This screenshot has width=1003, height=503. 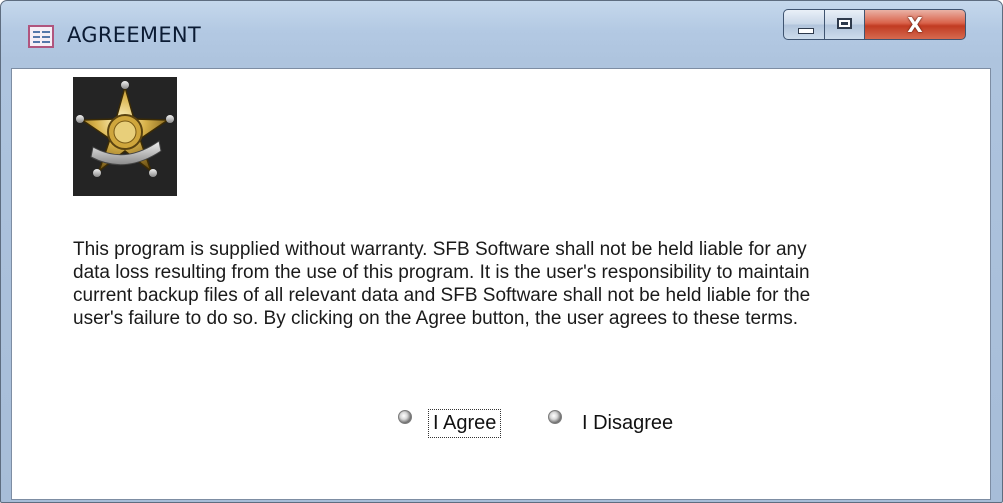 I want to click on disagree-radio, so click(x=555, y=417).